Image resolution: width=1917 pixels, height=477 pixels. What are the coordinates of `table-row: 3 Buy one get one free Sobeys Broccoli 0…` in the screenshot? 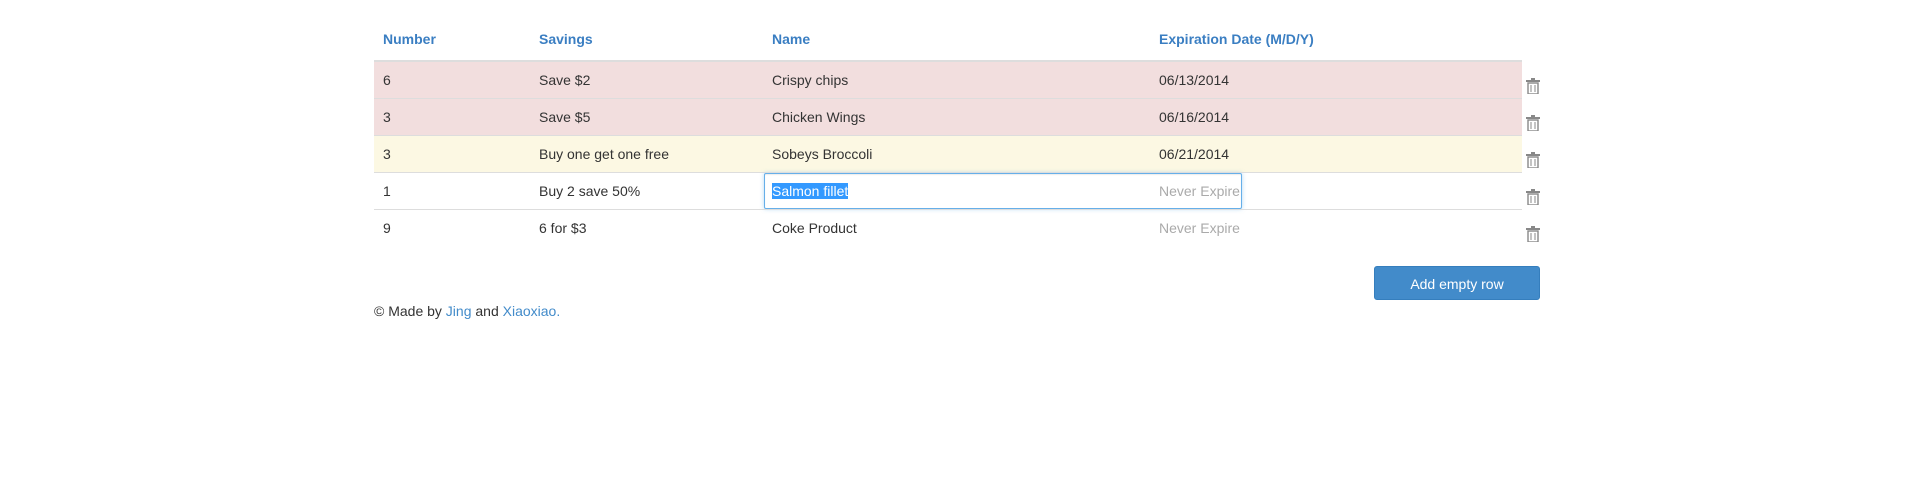 It's located at (948, 154).